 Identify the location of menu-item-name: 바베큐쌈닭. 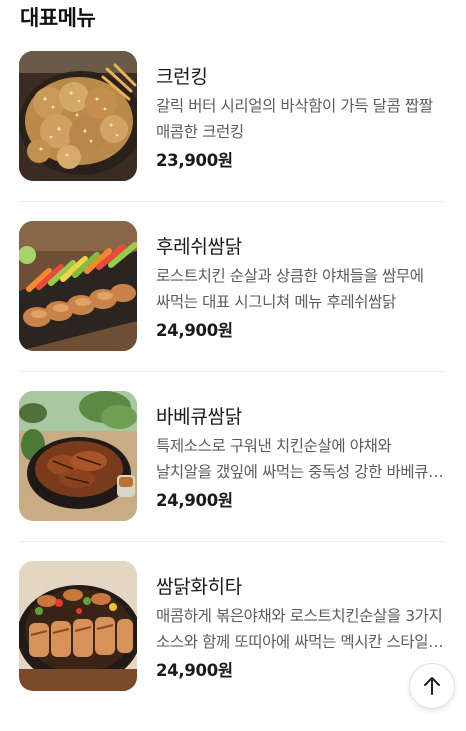
(199, 417).